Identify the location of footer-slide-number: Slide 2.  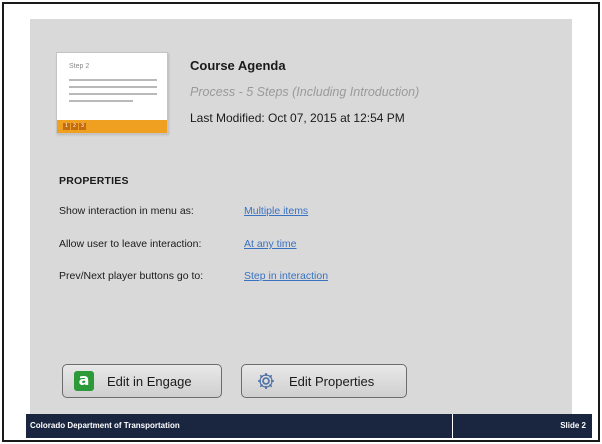
(573, 425).